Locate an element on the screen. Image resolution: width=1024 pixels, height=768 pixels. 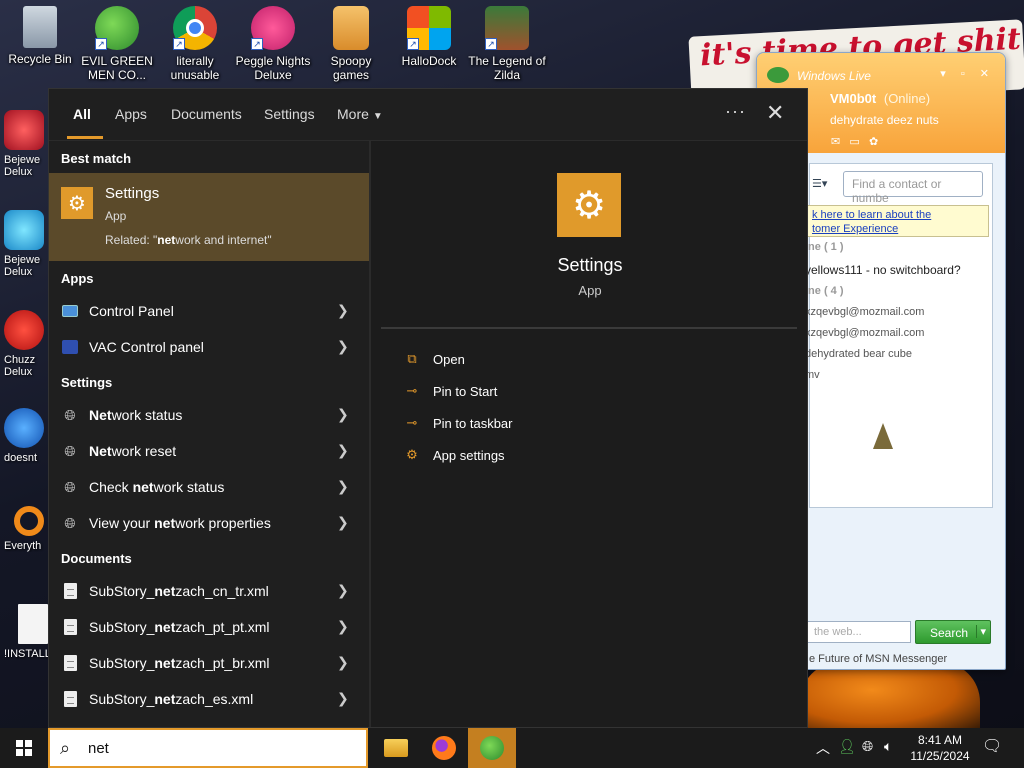
gem-icon is located at coordinates (24, 230).